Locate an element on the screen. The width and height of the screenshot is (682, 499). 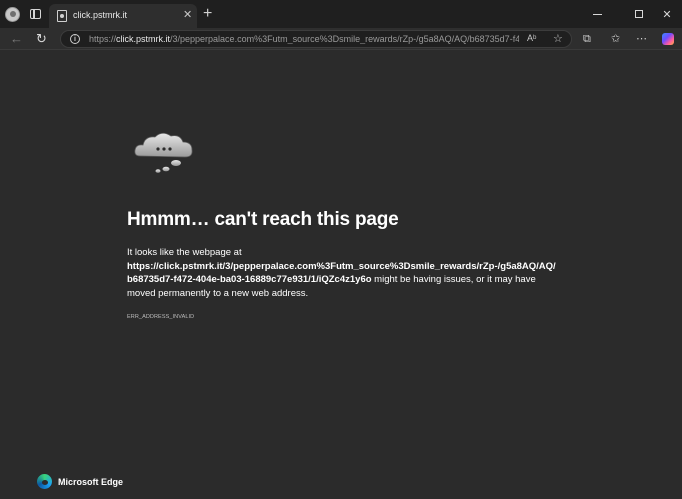
favorites-icon: ✩ is located at coordinates (615, 39).